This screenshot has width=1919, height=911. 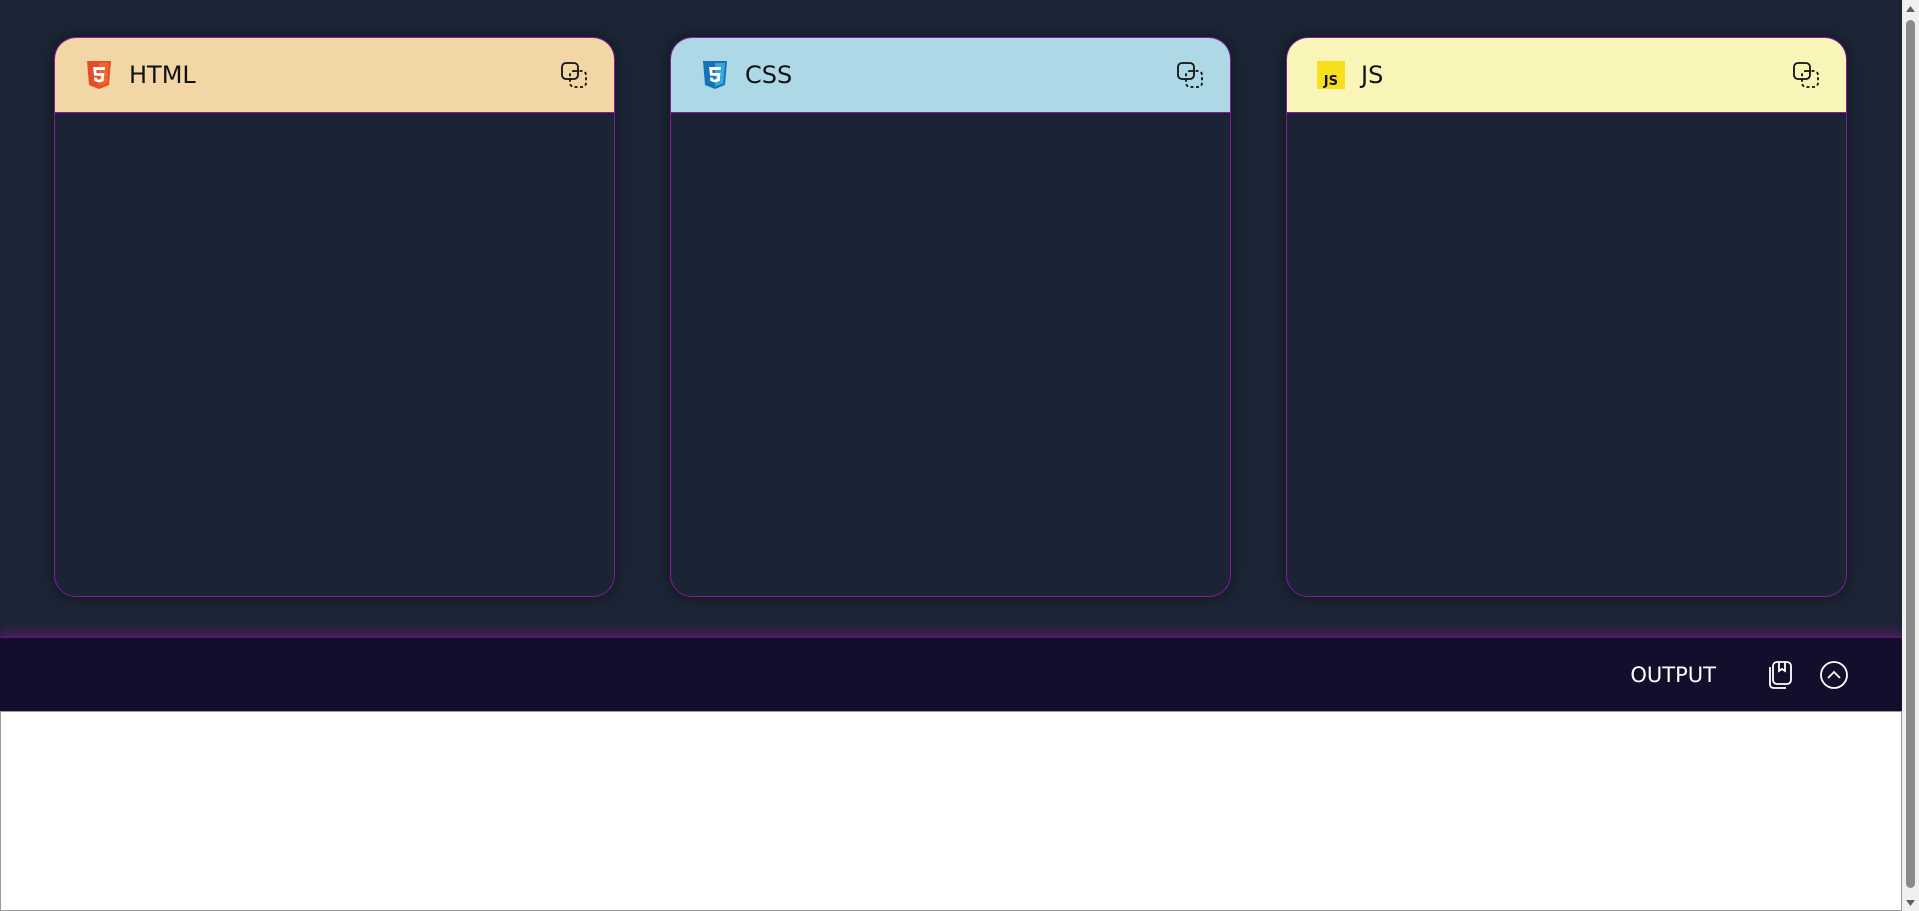 I want to click on css3-icon, so click(x=715, y=75).